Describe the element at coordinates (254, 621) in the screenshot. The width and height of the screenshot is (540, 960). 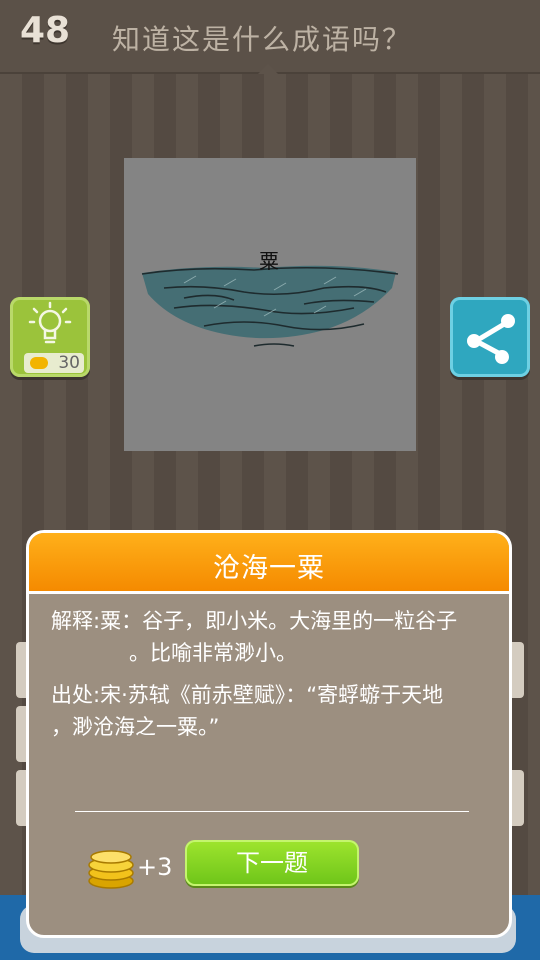
I see `explanation-line-1: 解释:粟：谷子，即小米。大海里的一粒谷子` at that location.